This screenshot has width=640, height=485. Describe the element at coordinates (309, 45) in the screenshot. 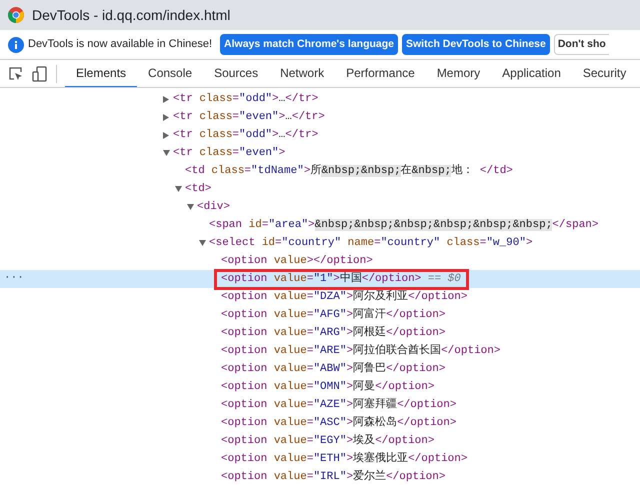

I see `language-button: Always match Chrome's language` at that location.